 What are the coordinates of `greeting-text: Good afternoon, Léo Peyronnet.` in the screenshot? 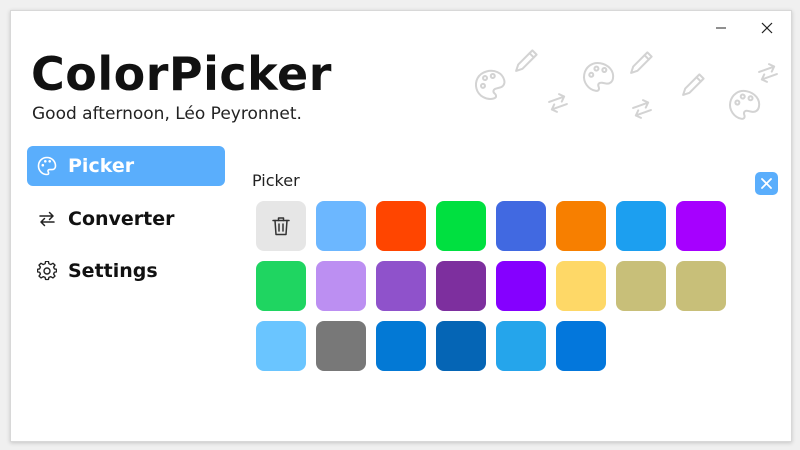 It's located at (167, 114).